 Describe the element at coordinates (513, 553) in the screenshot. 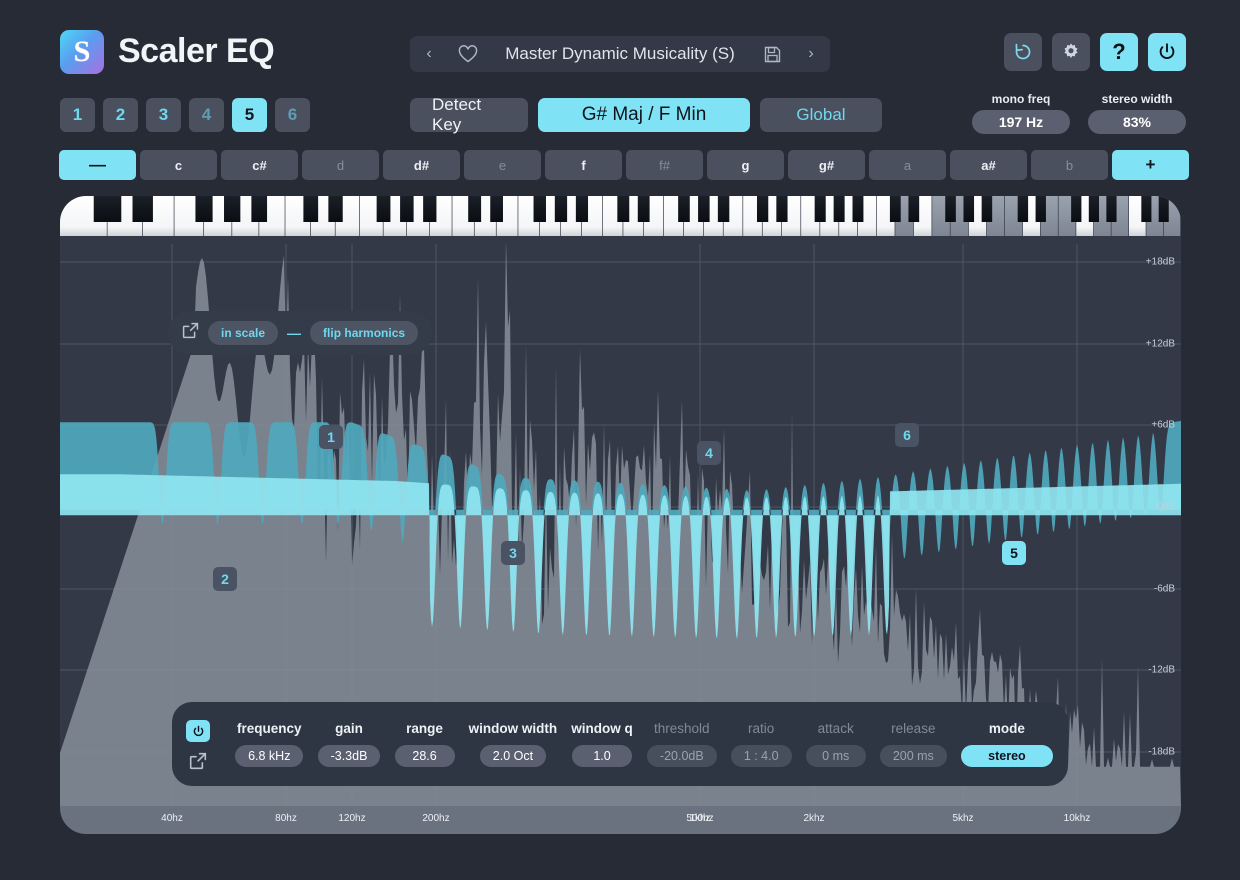

I see `band-marker-3: 3` at that location.